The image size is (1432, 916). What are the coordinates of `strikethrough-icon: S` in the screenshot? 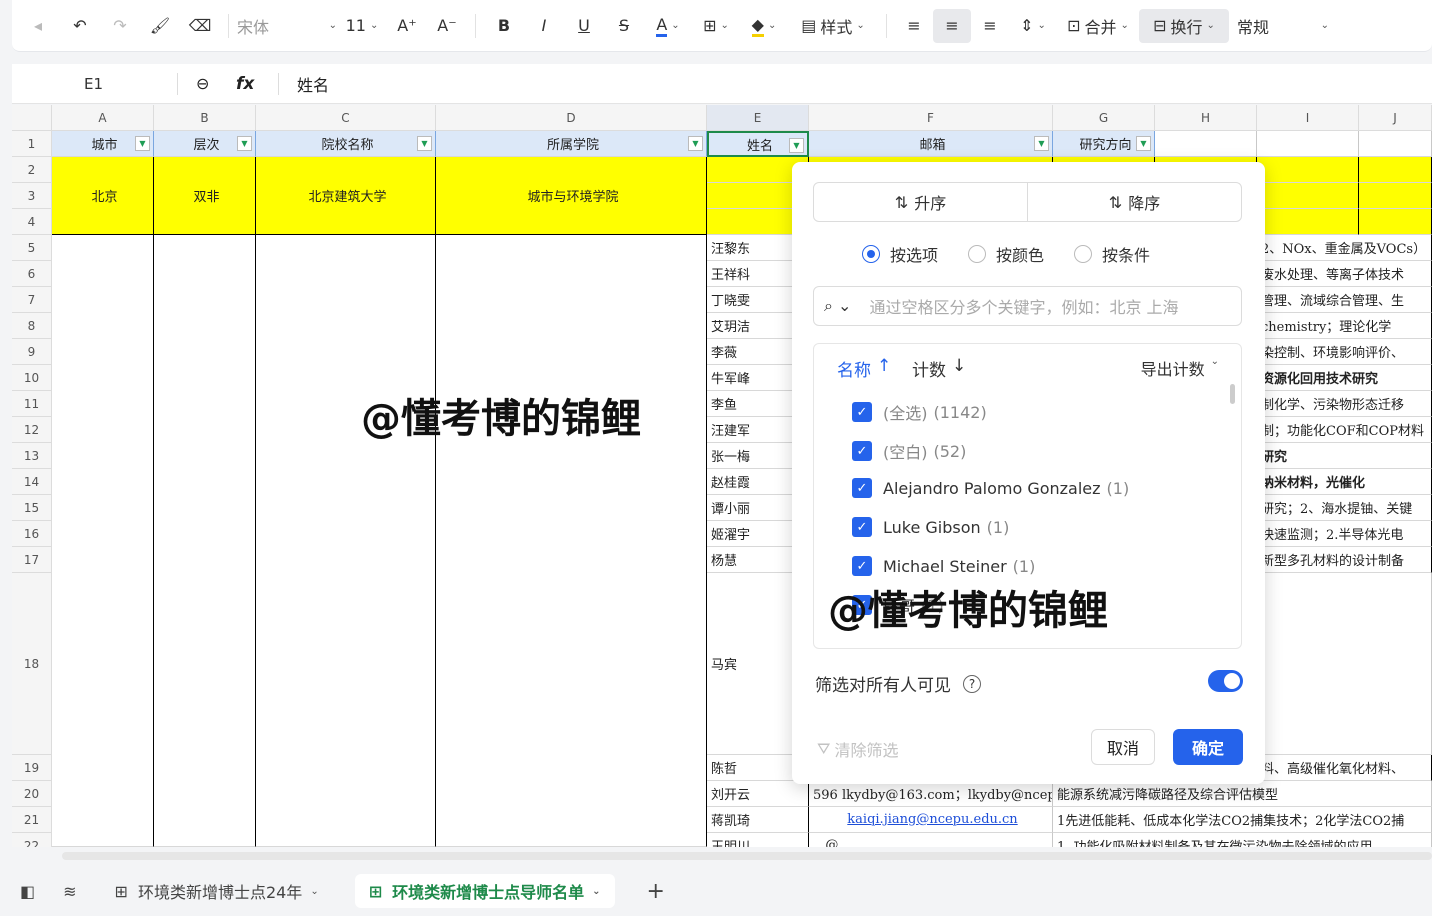 It's located at (624, 26).